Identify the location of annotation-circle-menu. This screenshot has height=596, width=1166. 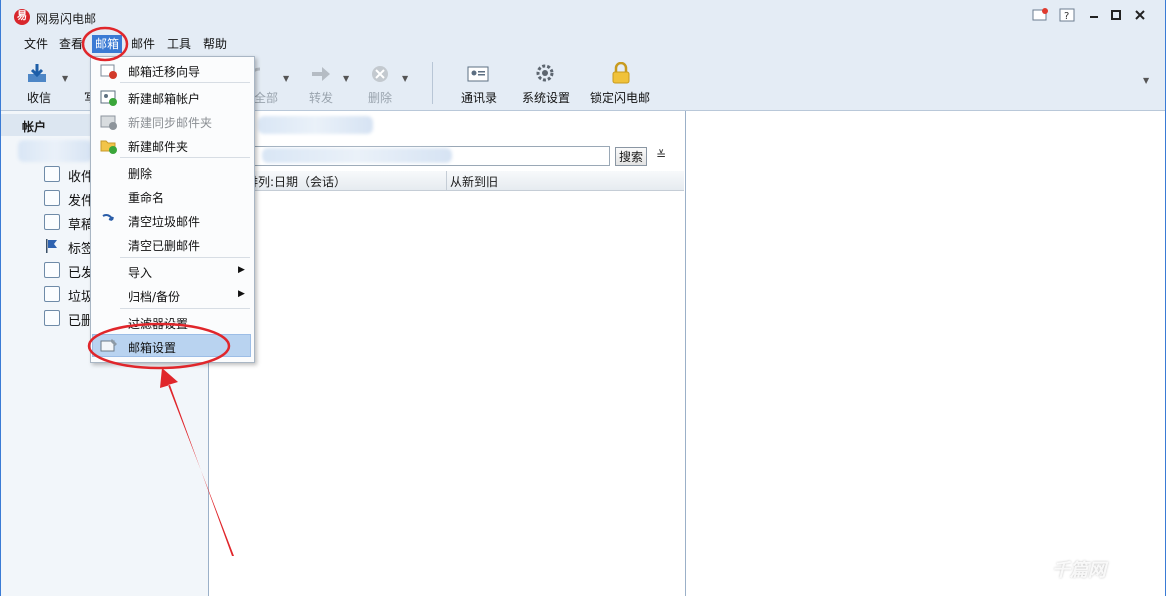
(105, 44).